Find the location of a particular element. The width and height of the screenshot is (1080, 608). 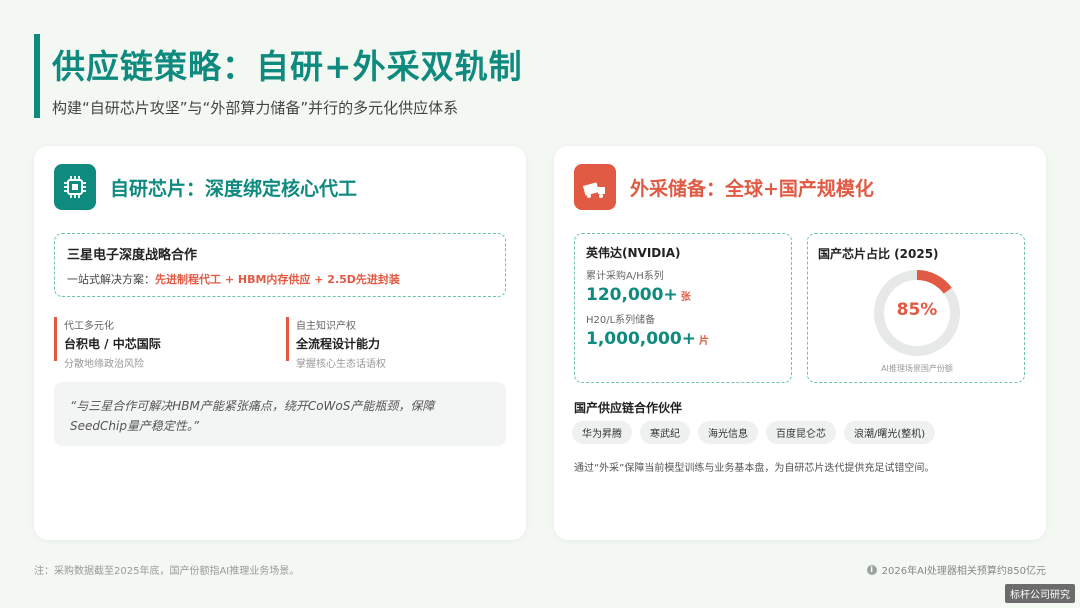

solution-label: 一站式解决方案： is located at coordinates (111, 279).